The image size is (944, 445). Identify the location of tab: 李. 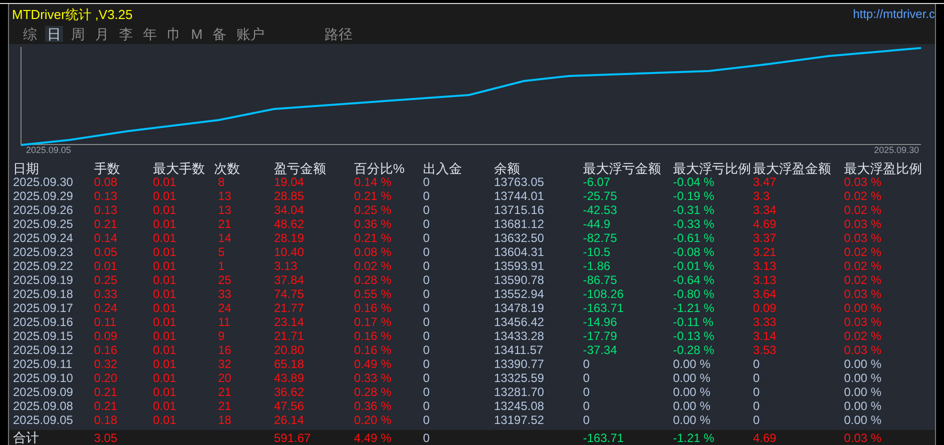
(126, 34).